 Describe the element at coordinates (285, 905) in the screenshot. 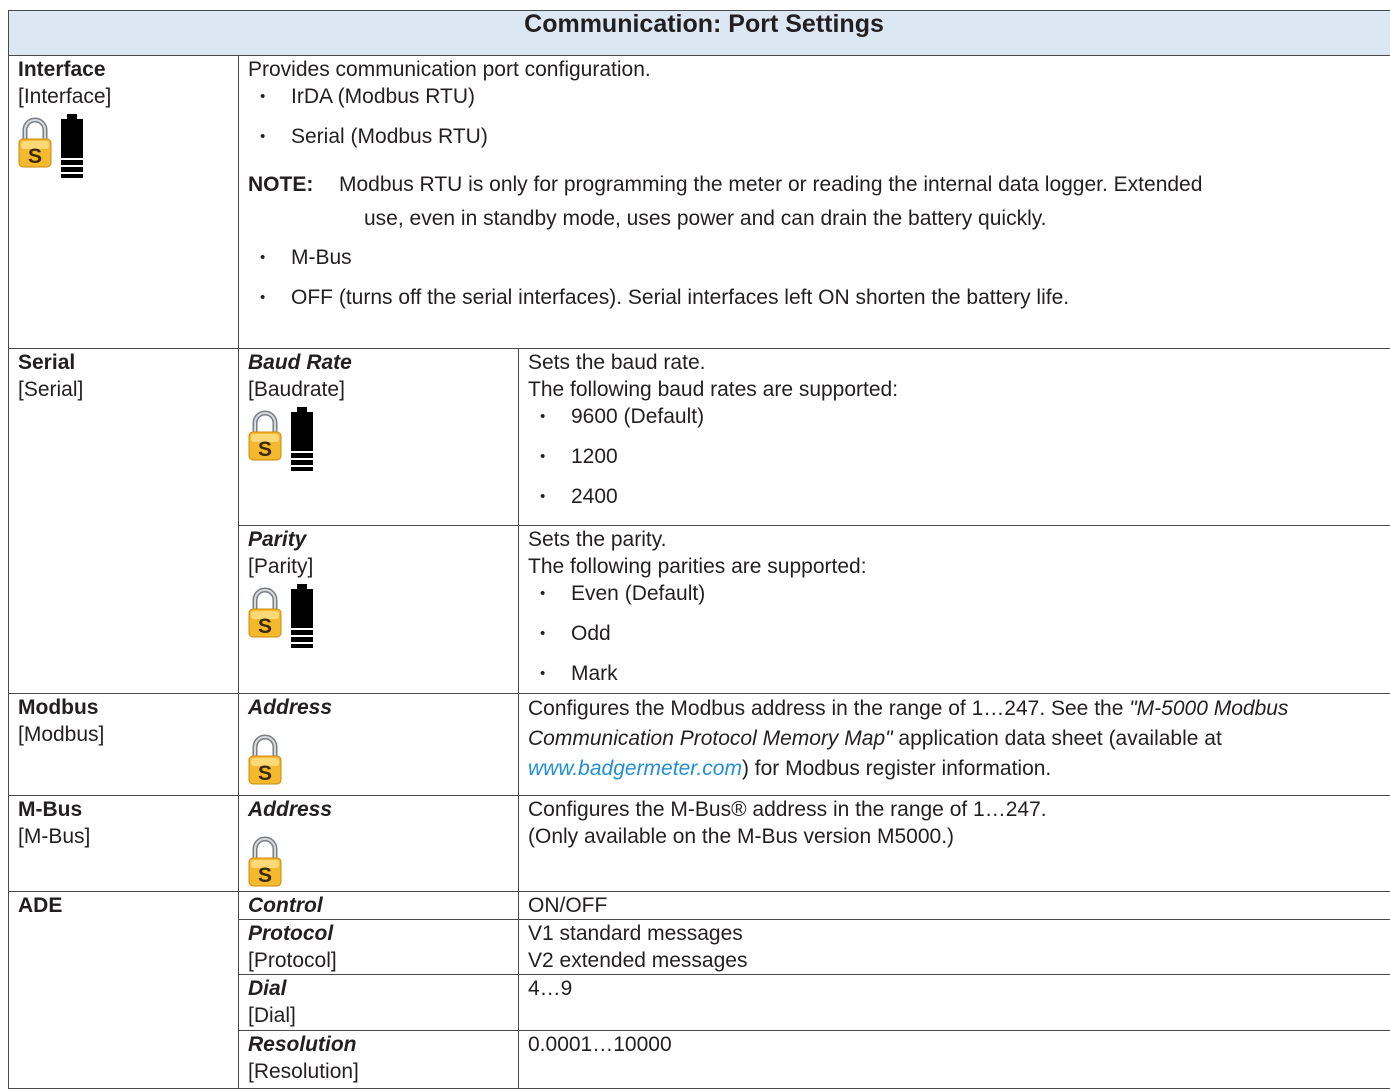

I see `control-name: Control` at that location.